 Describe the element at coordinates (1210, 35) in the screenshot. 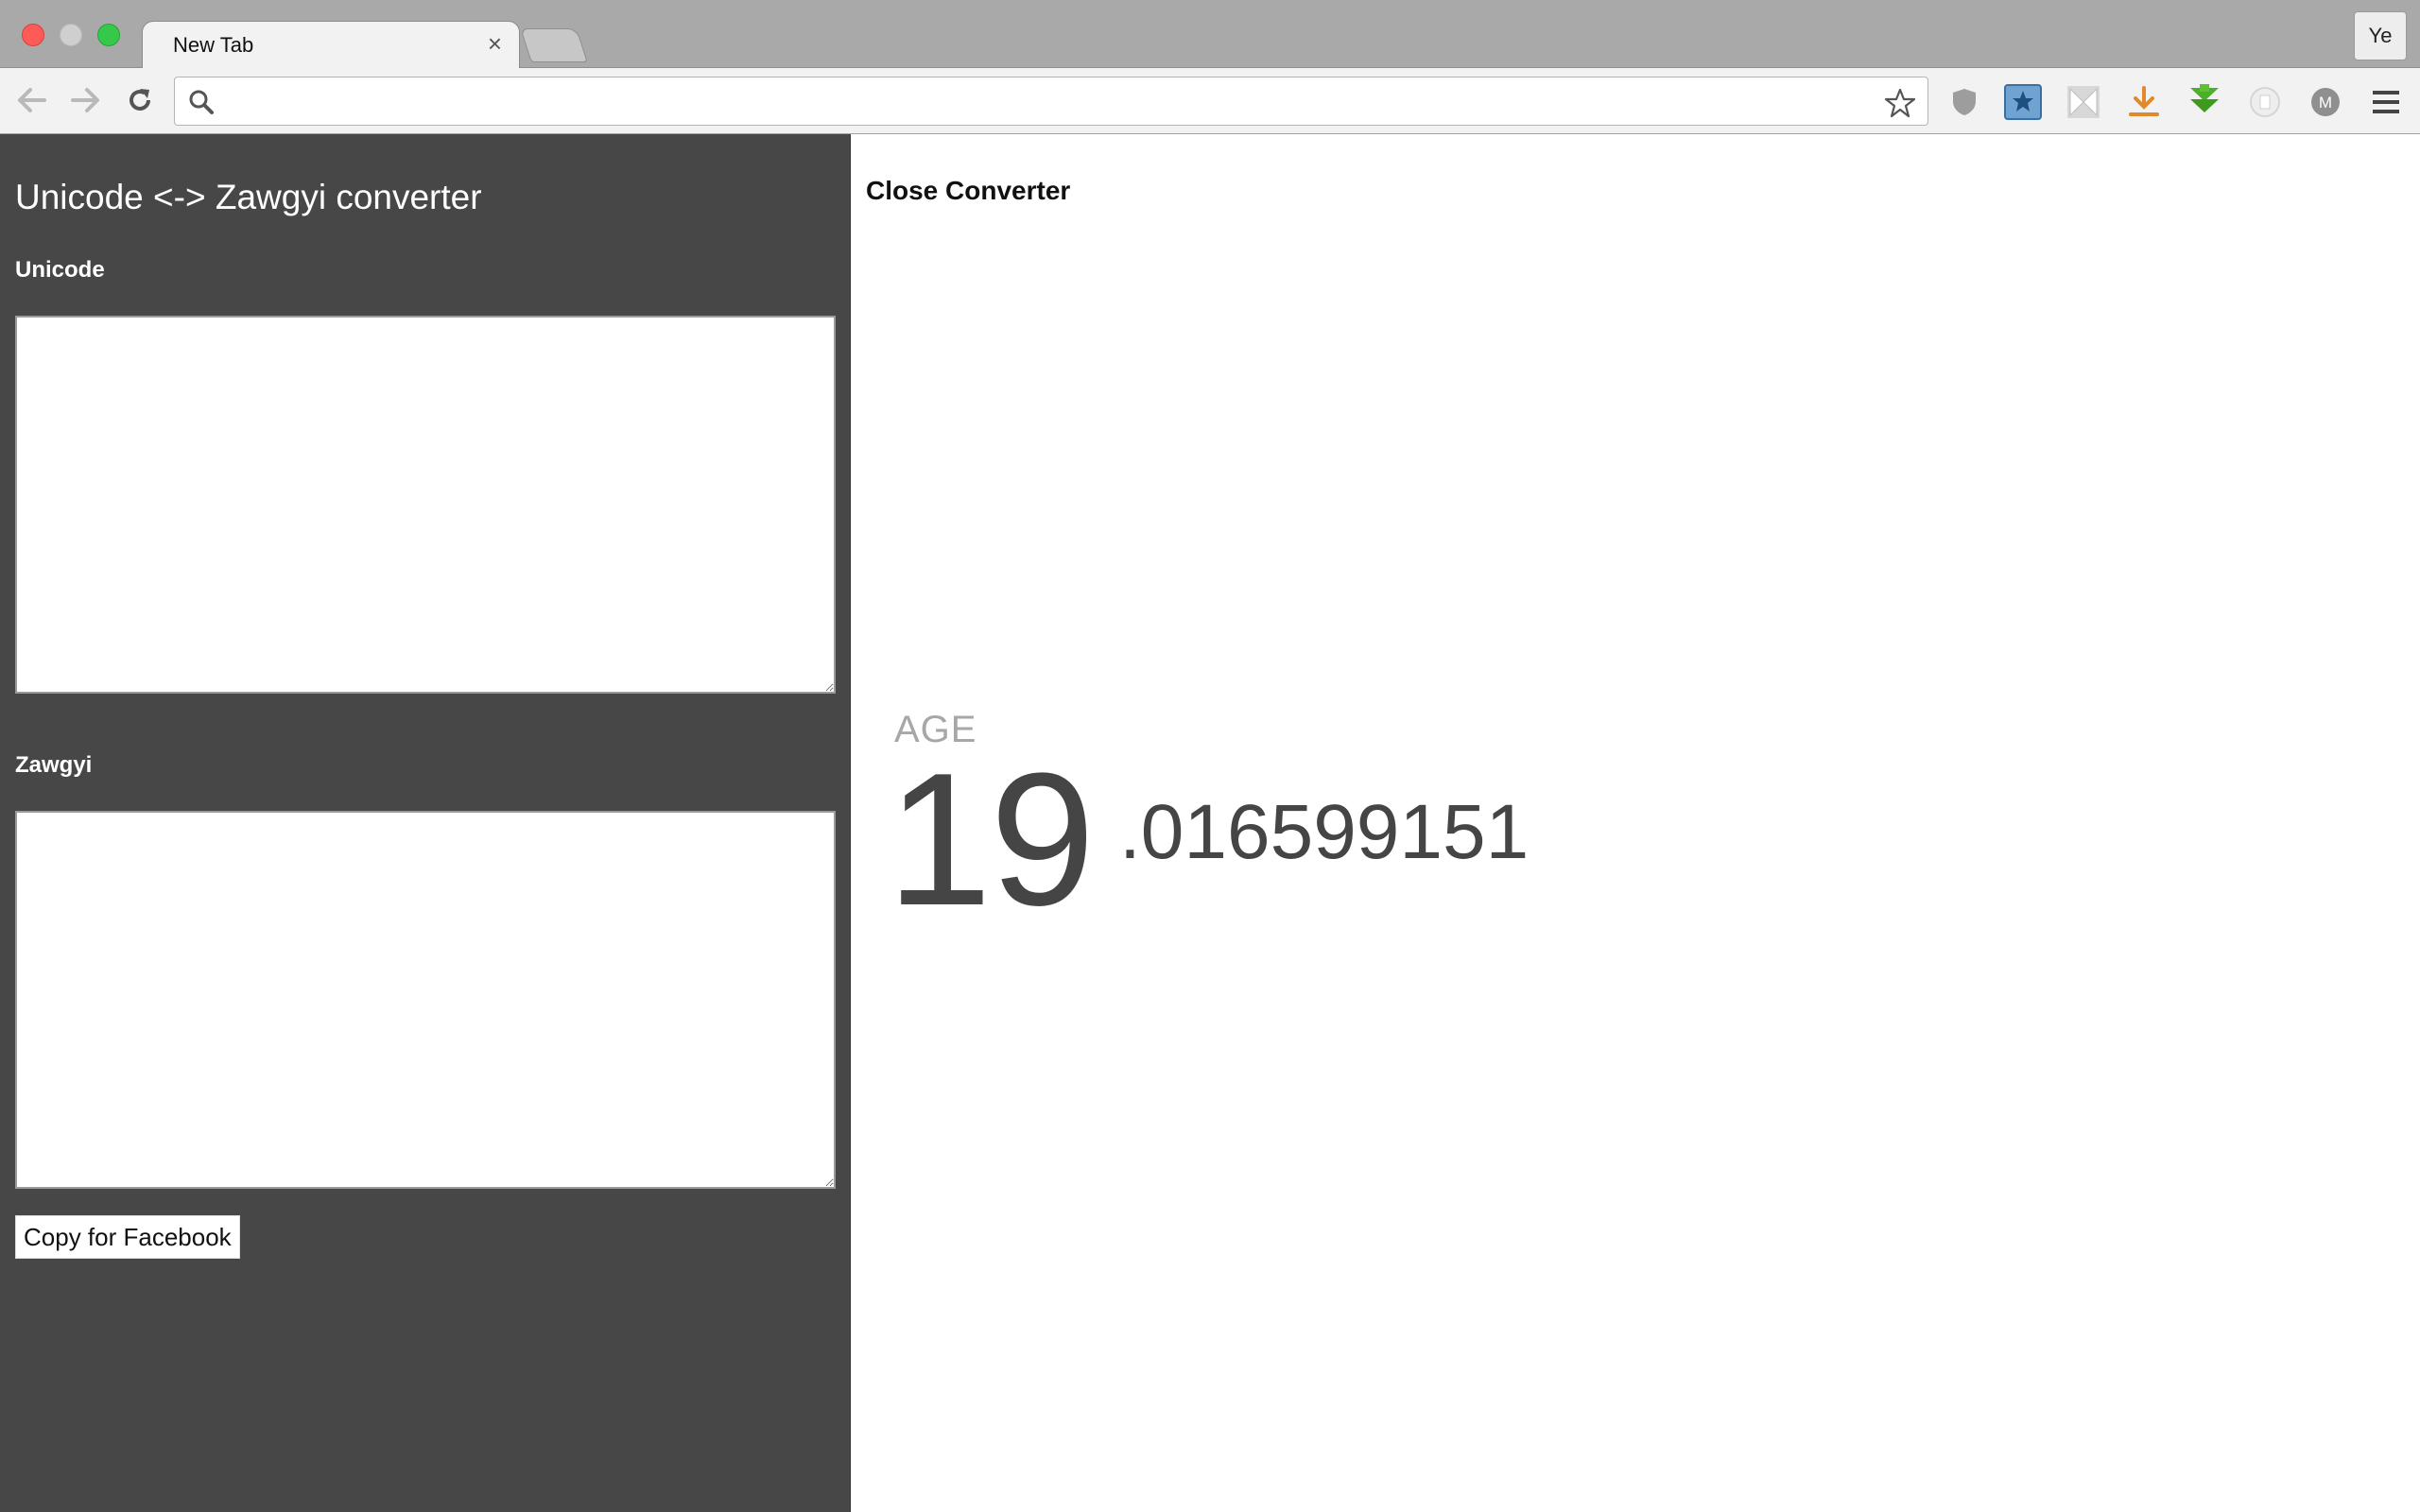

I see `browser-titlebar: New Tab × Ye` at that location.